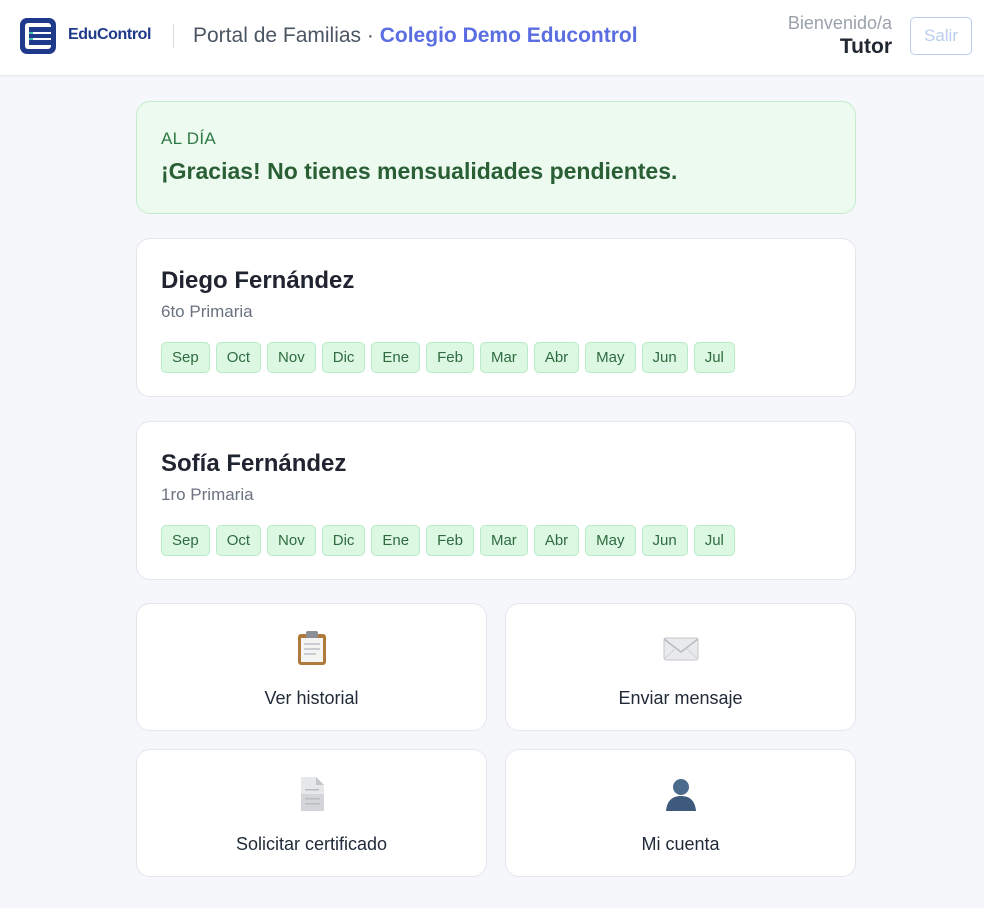 Image resolution: width=984 pixels, height=908 pixels. I want to click on tile-label: Ver historial, so click(311, 698).